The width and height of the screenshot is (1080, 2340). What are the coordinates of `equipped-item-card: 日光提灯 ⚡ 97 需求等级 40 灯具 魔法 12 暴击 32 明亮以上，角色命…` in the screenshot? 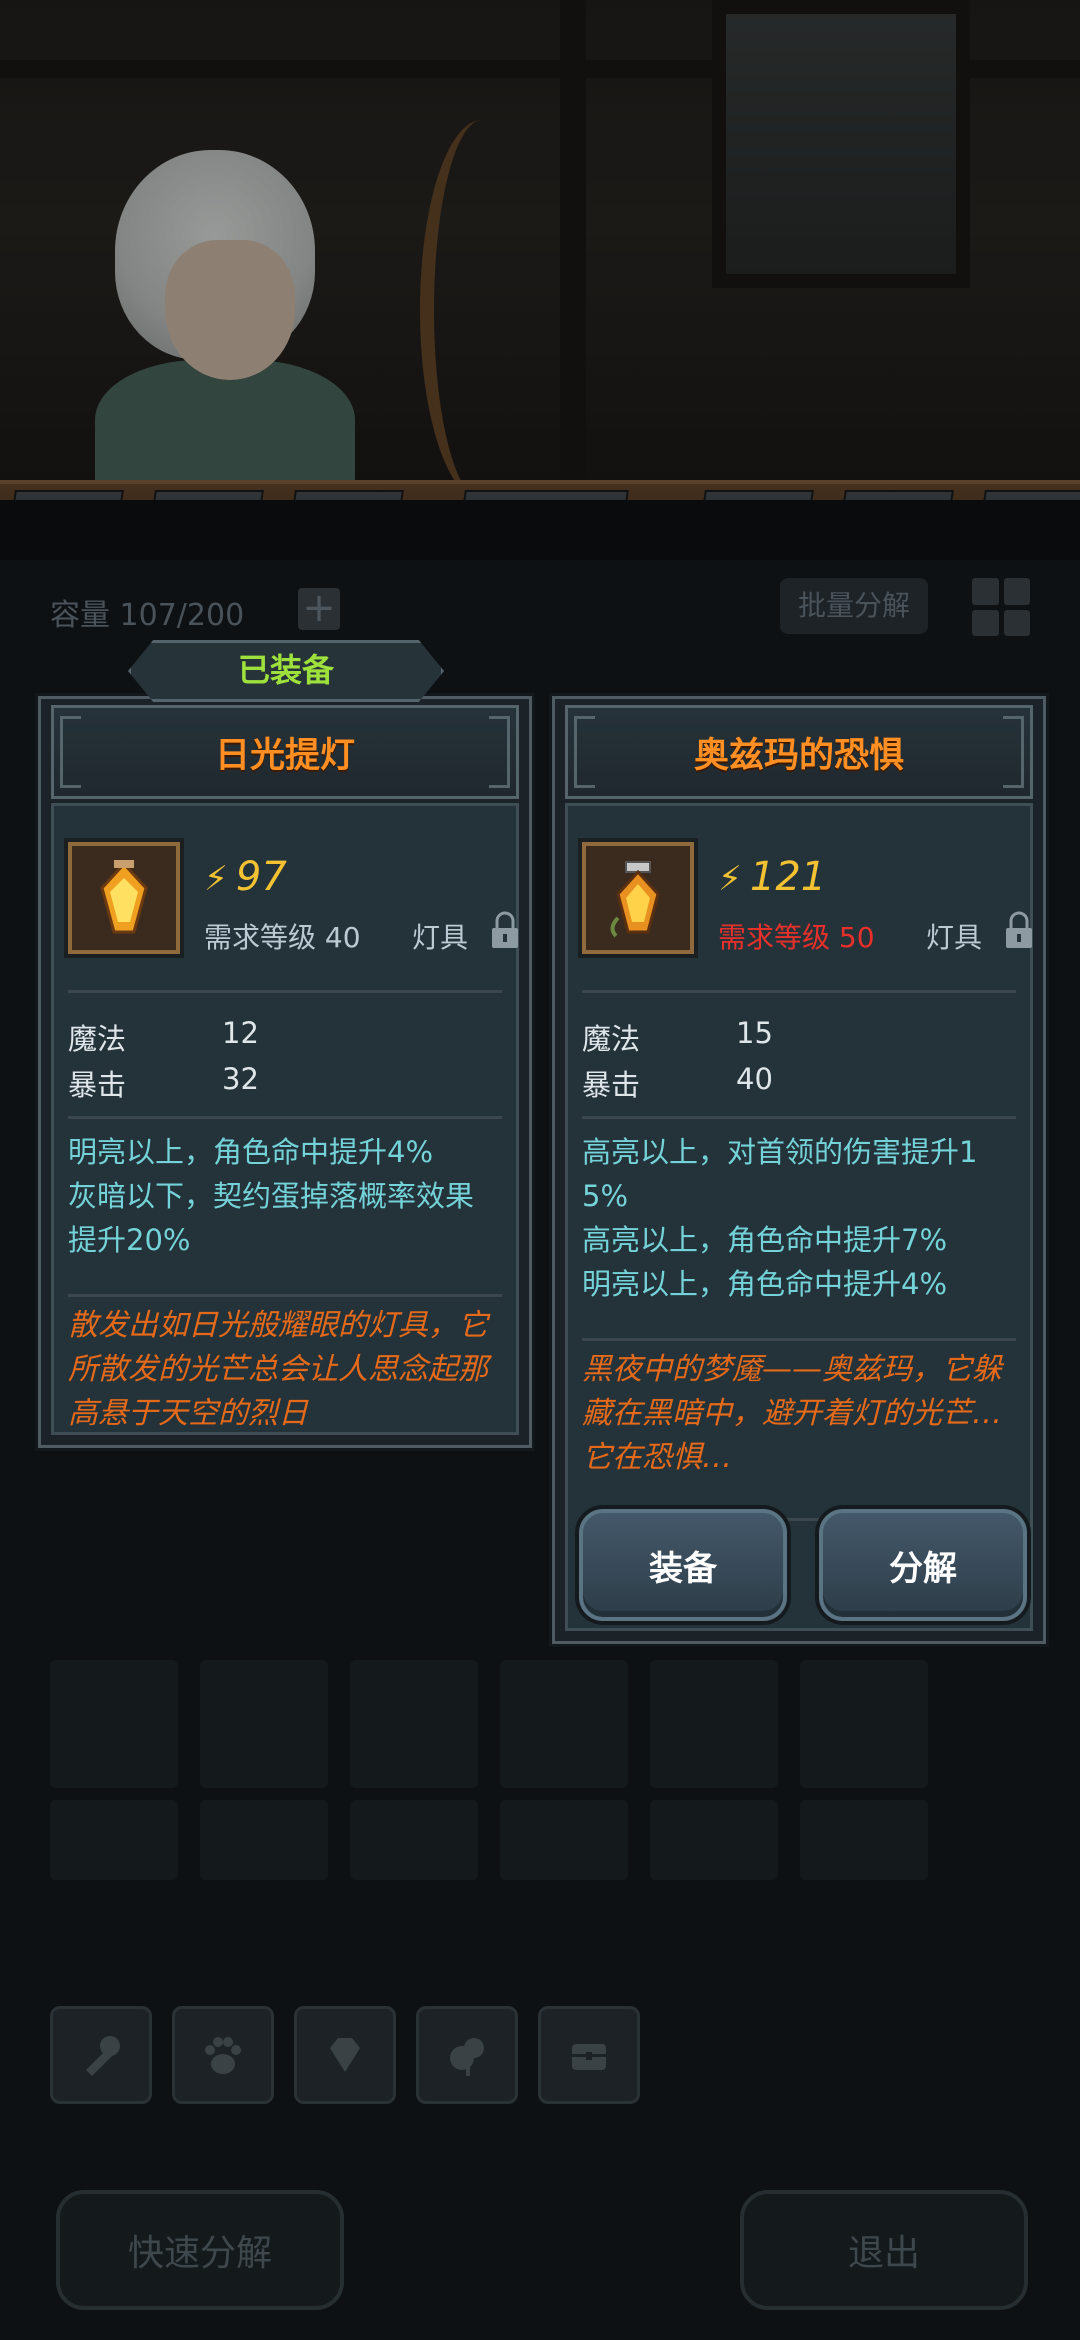 It's located at (285, 1072).